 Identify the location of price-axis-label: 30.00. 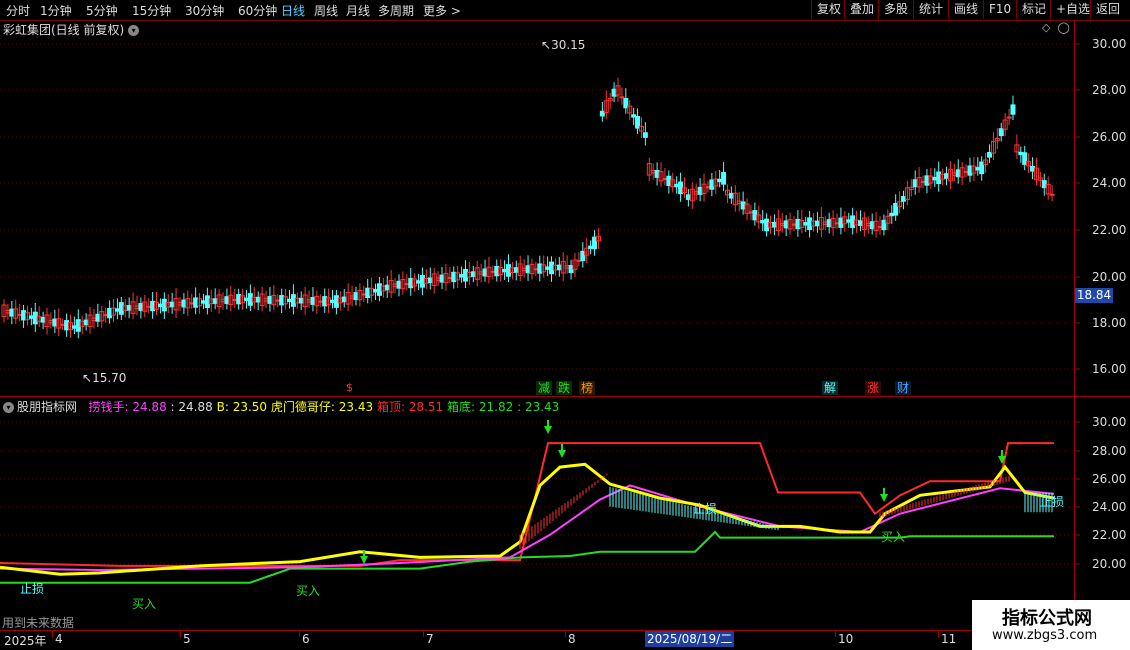
(1109, 44).